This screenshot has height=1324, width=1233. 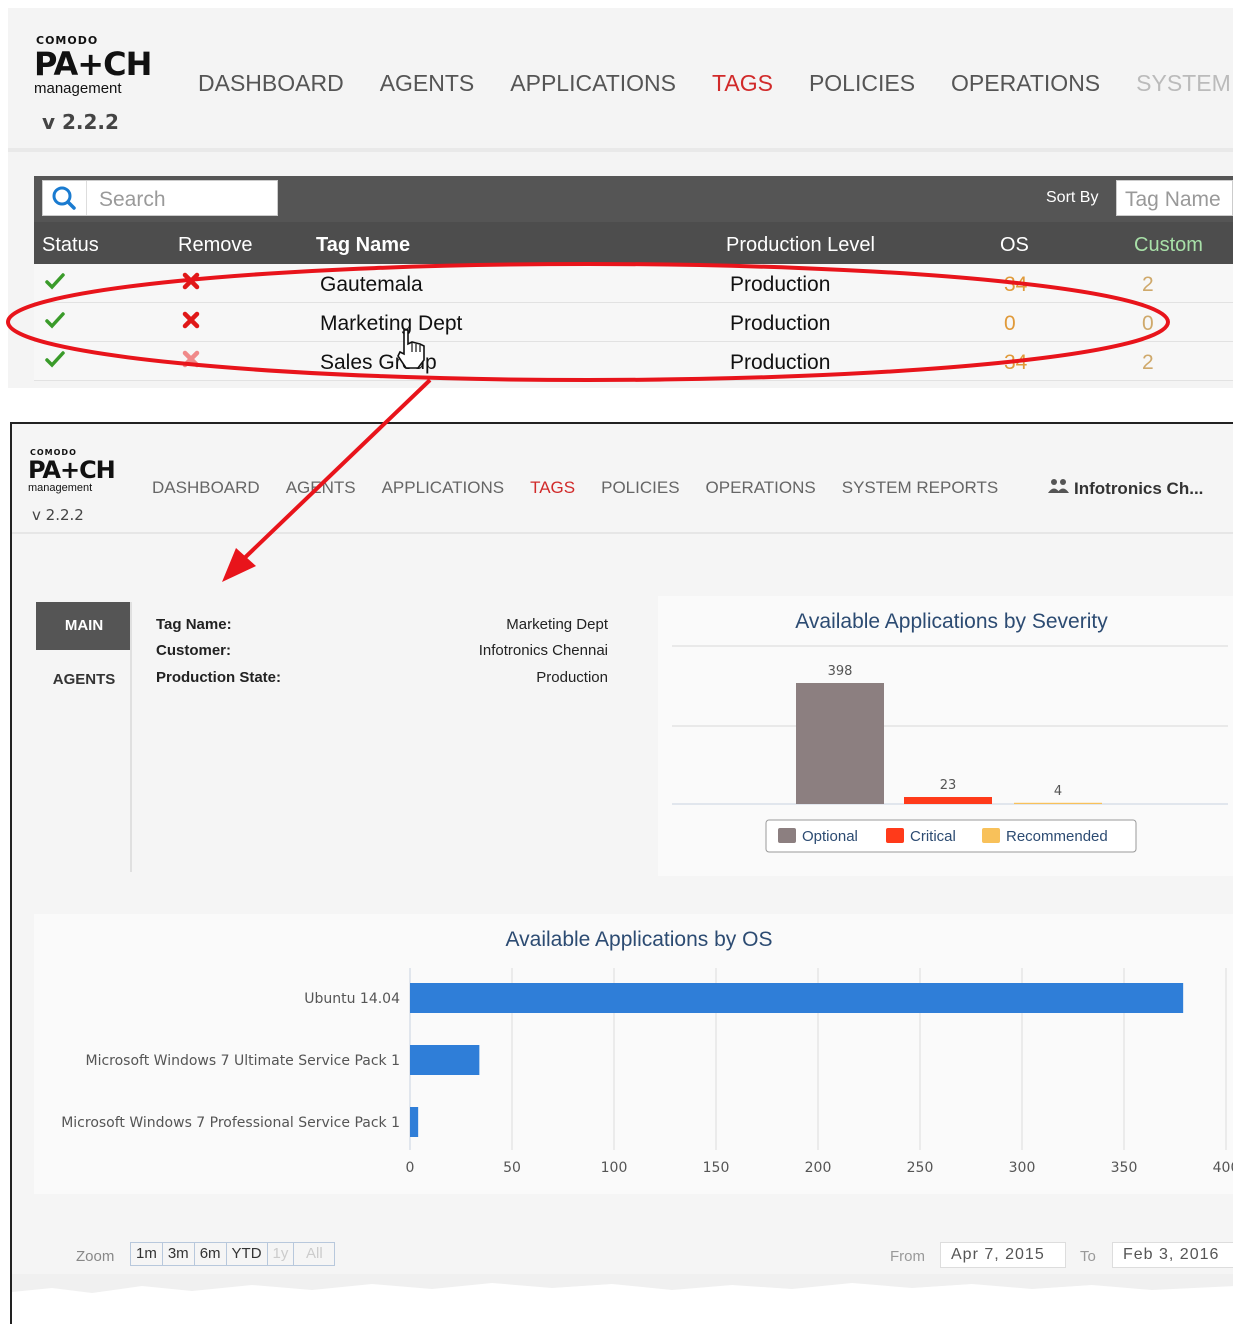 I want to click on nav-system-reports: SYSTEM REPORTS, so click(x=920, y=488).